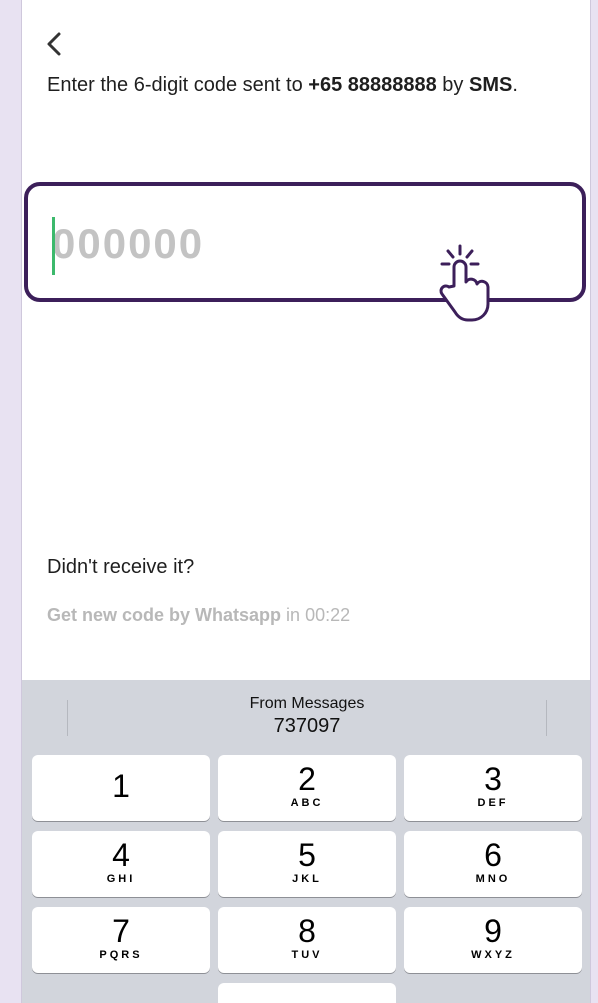 This screenshot has width=598, height=1003. What do you see at coordinates (493, 788) in the screenshot?
I see `key-3: 3 DEF` at bounding box center [493, 788].